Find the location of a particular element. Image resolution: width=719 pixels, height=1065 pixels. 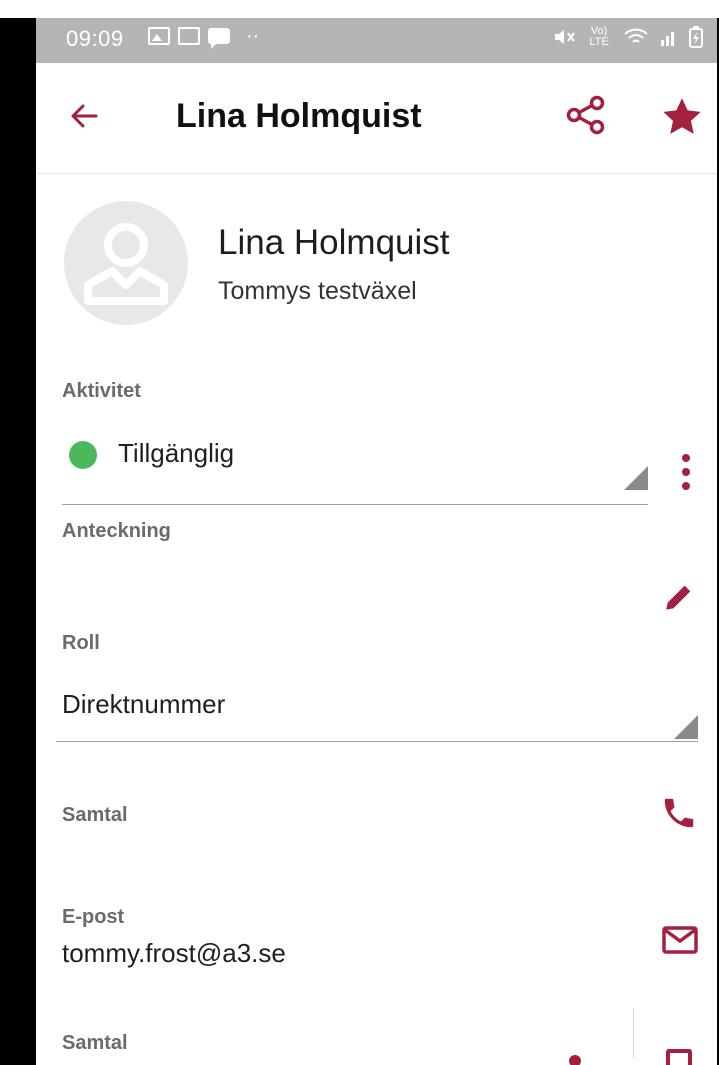

screenshot-notification-icon is located at coordinates (189, 36).